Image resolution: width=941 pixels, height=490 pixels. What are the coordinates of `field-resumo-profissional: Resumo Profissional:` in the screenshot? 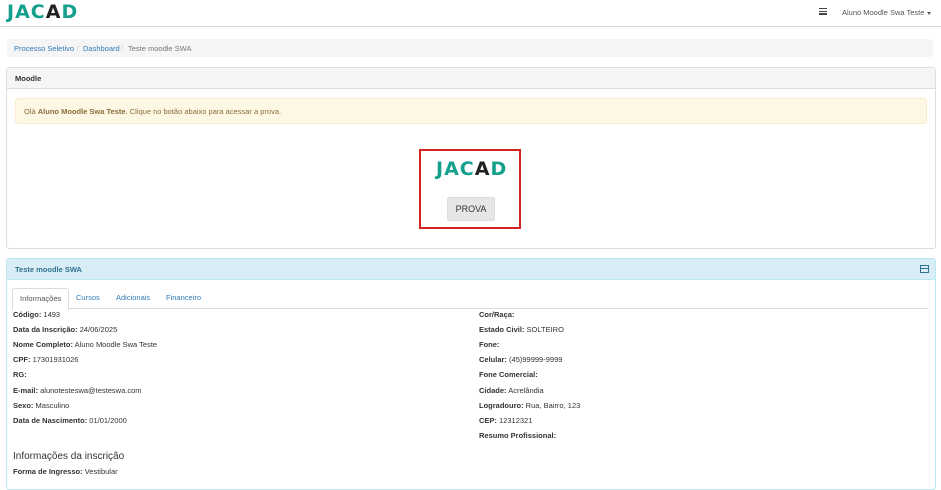 It's located at (517, 435).